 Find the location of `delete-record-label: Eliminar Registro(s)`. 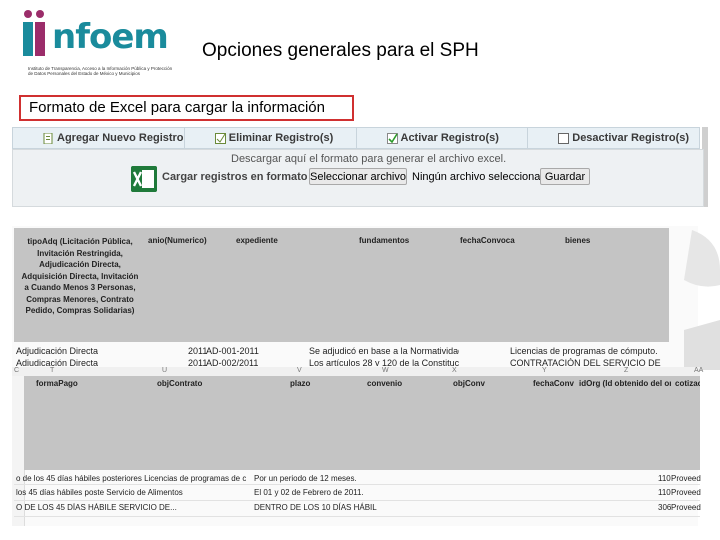

delete-record-label: Eliminar Registro(s) is located at coordinates (281, 138).